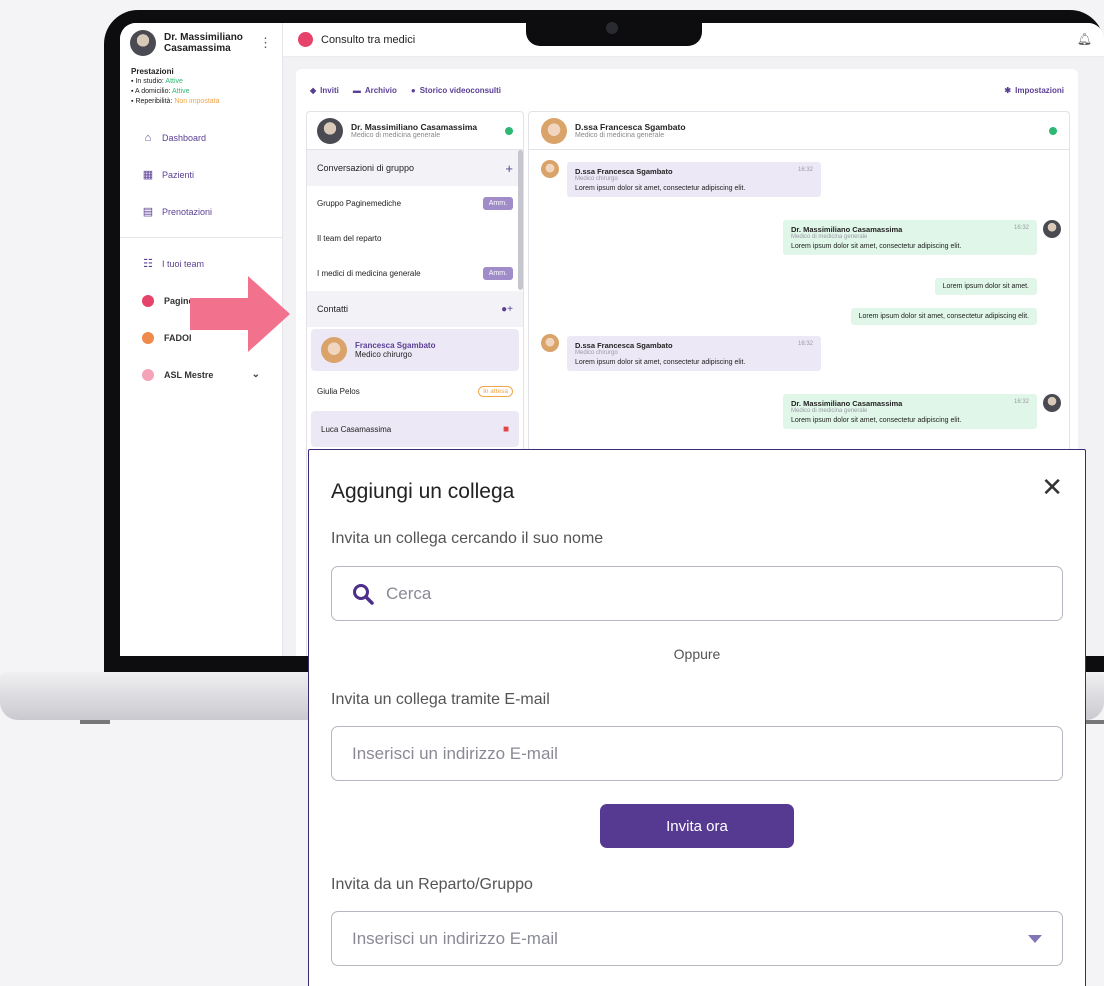  I want to click on group-name: Il team del reparto, so click(349, 238).